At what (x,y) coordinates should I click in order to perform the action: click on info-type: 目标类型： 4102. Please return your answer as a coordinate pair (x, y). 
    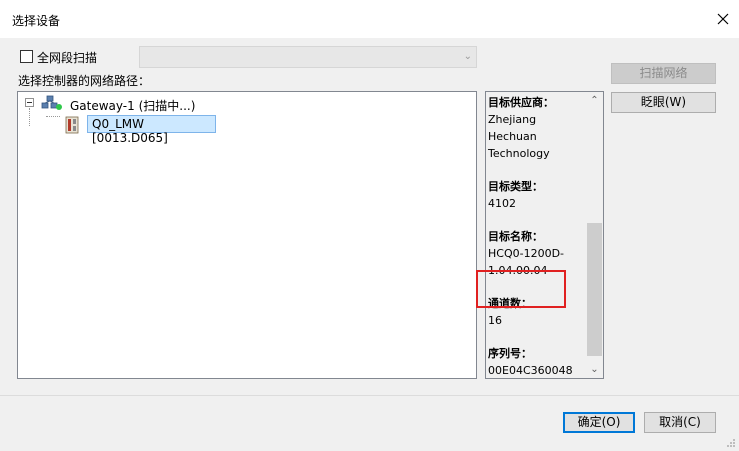
    Looking at the image, I should click on (536, 195).